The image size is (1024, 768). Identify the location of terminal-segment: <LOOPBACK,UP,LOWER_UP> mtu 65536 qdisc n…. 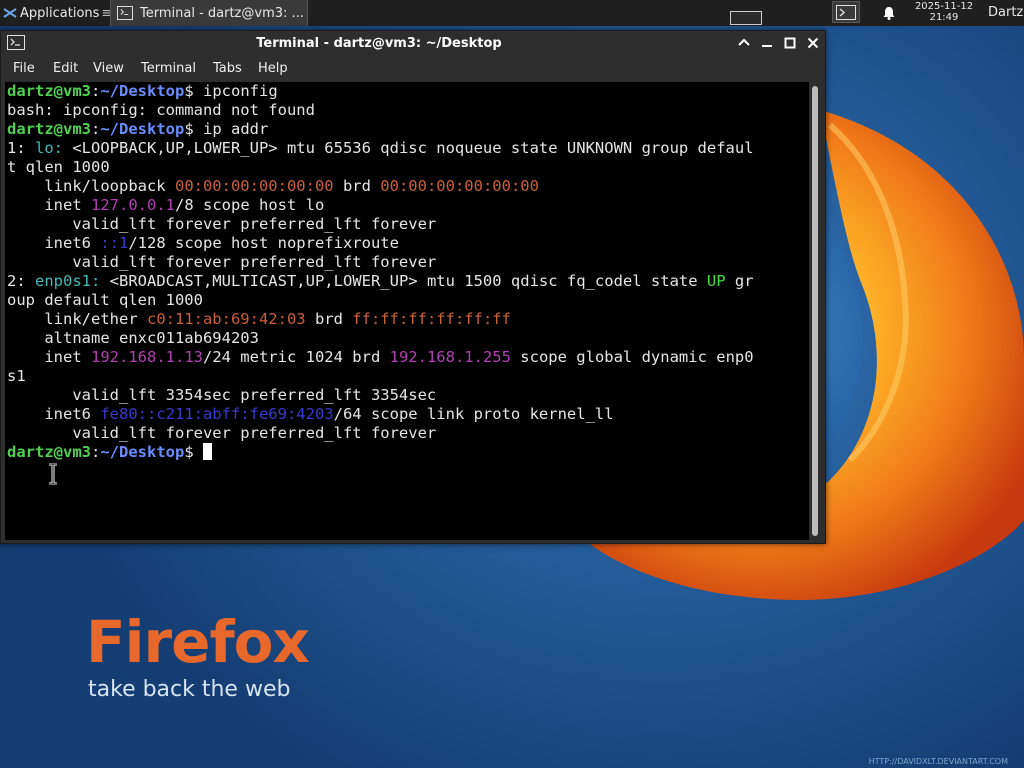
(408, 148).